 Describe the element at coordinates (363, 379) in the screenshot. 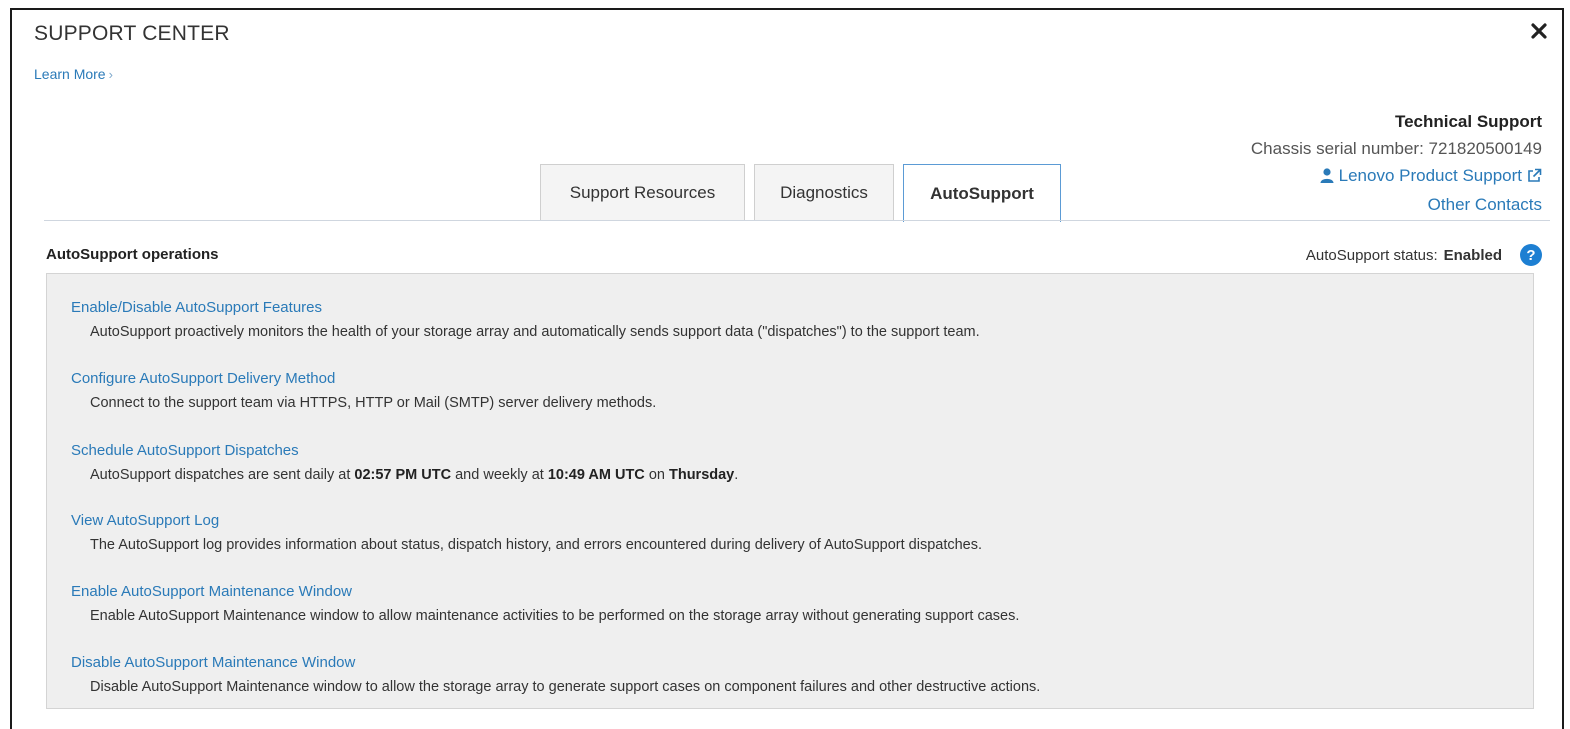

I see `configure-delivery-method-link: Configure AutoSupport Delivery Method` at that location.